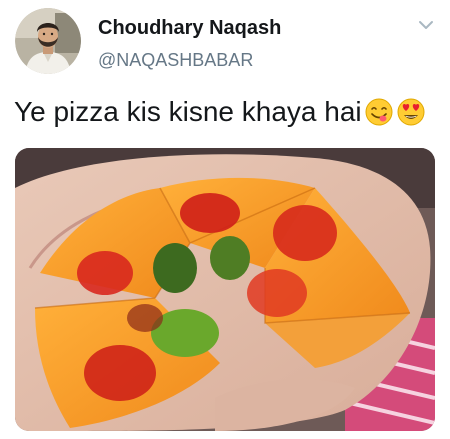 This screenshot has height=439, width=450. I want to click on author-username: @NAQASHBABAR, so click(189, 60).